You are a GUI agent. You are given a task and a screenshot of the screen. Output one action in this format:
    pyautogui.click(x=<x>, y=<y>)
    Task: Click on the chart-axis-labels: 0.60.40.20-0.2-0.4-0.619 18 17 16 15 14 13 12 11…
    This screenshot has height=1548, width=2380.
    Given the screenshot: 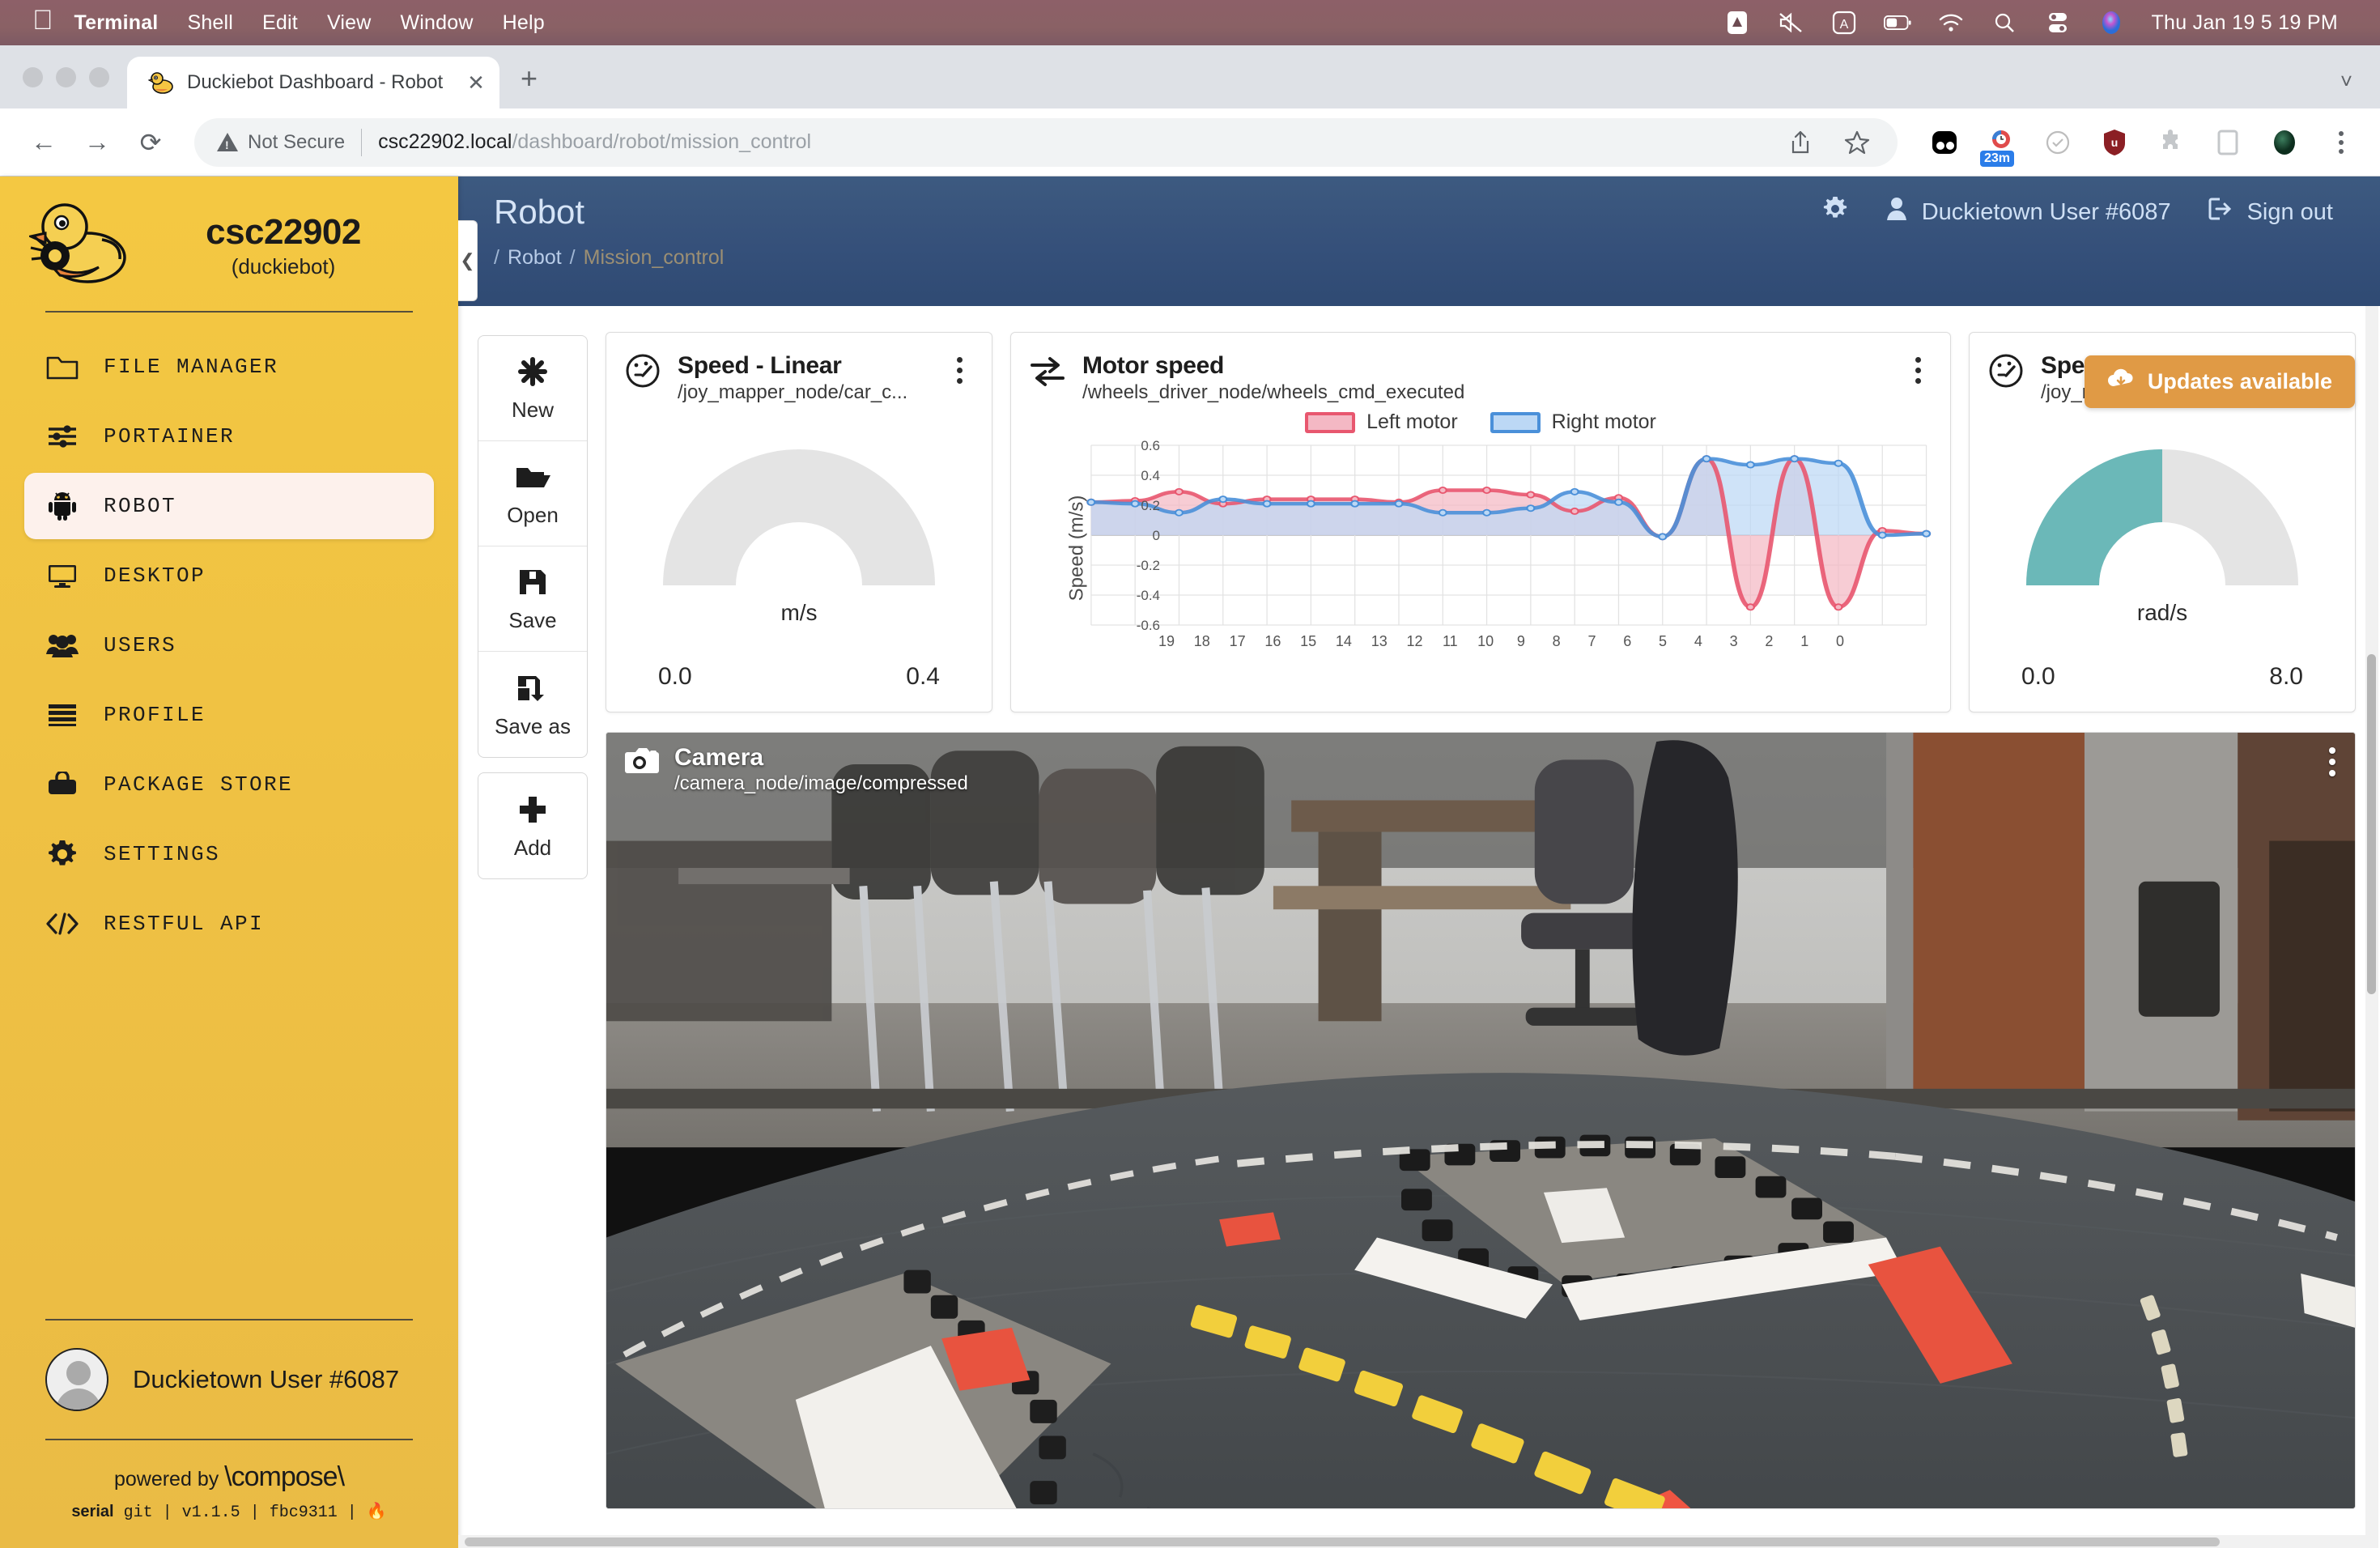 What is the action you would take?
    pyautogui.click(x=1490, y=544)
    